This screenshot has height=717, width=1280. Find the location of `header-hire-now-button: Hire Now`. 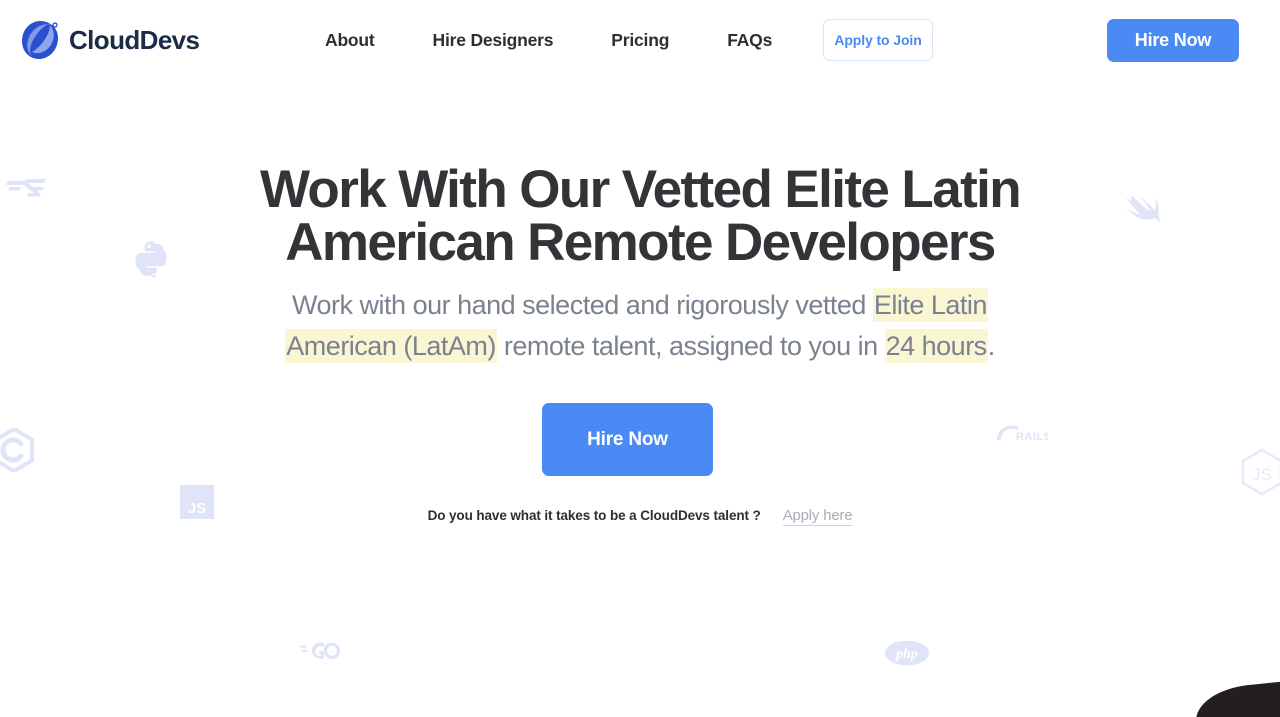

header-hire-now-button: Hire Now is located at coordinates (1173, 40).